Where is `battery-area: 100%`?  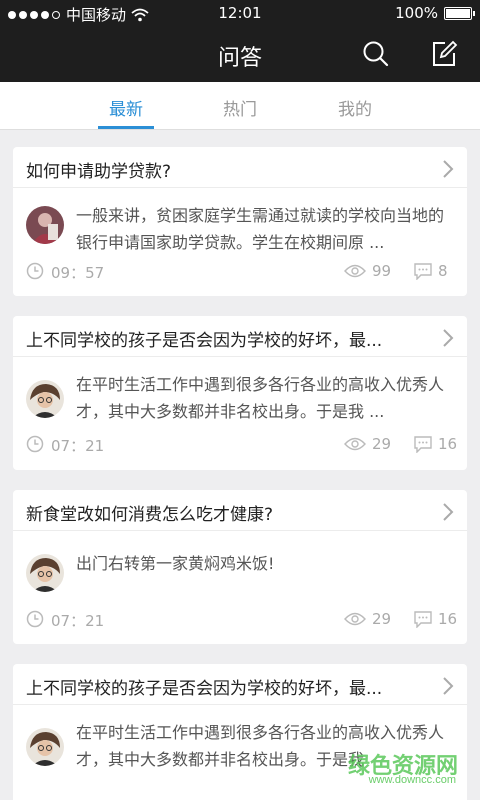 battery-area: 100% is located at coordinates (435, 13).